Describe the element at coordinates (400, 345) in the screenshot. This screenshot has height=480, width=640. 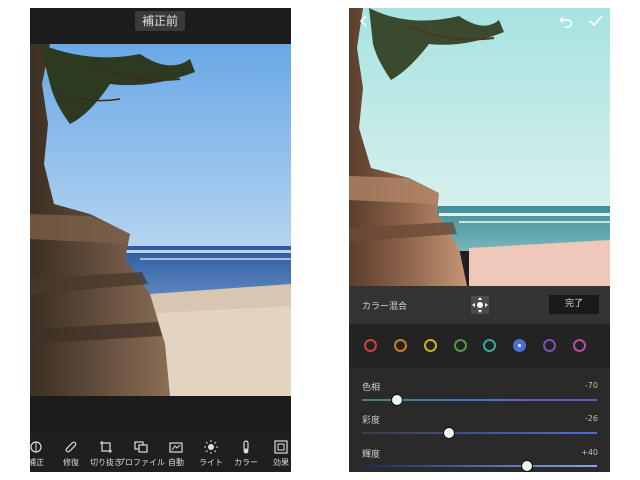
I see `swatch-orange` at that location.